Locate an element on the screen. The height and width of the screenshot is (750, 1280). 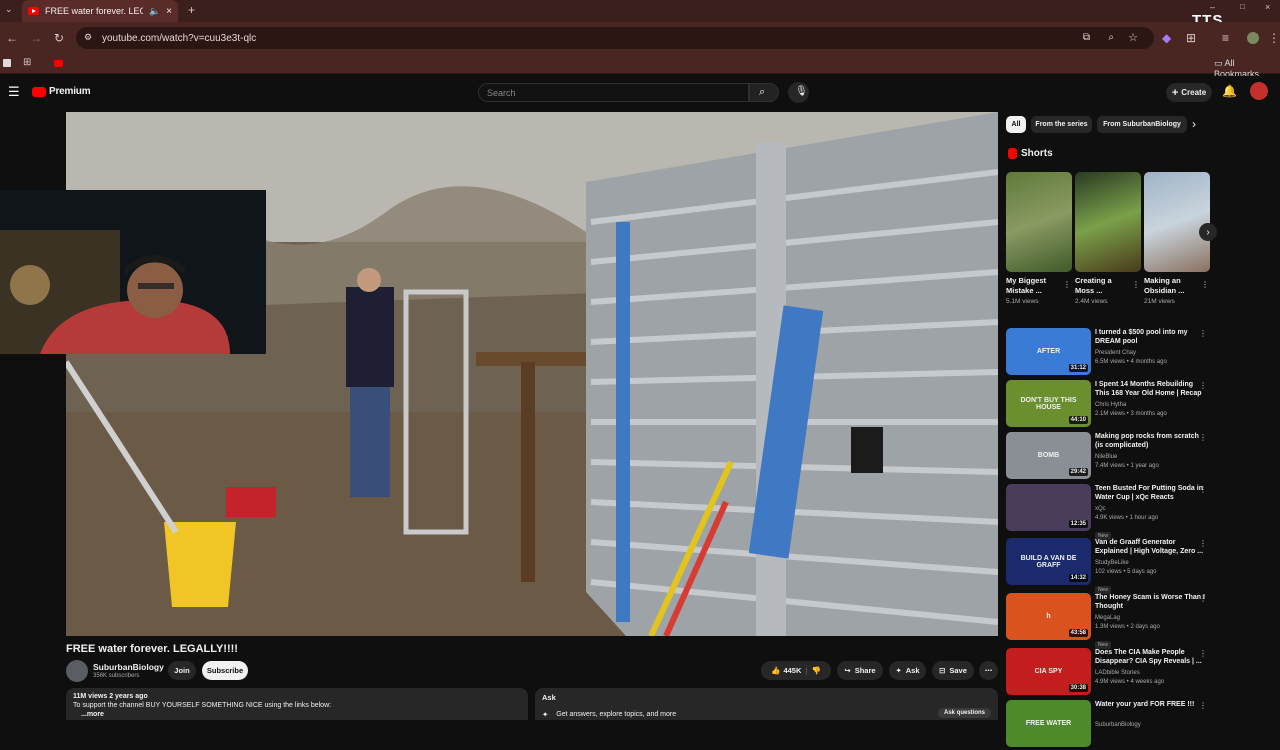
address-bar: ⚙ youtube.com/watch?v=cuu3e3t-qlc ⧉ ⌕ ☆ is located at coordinates (615, 38).